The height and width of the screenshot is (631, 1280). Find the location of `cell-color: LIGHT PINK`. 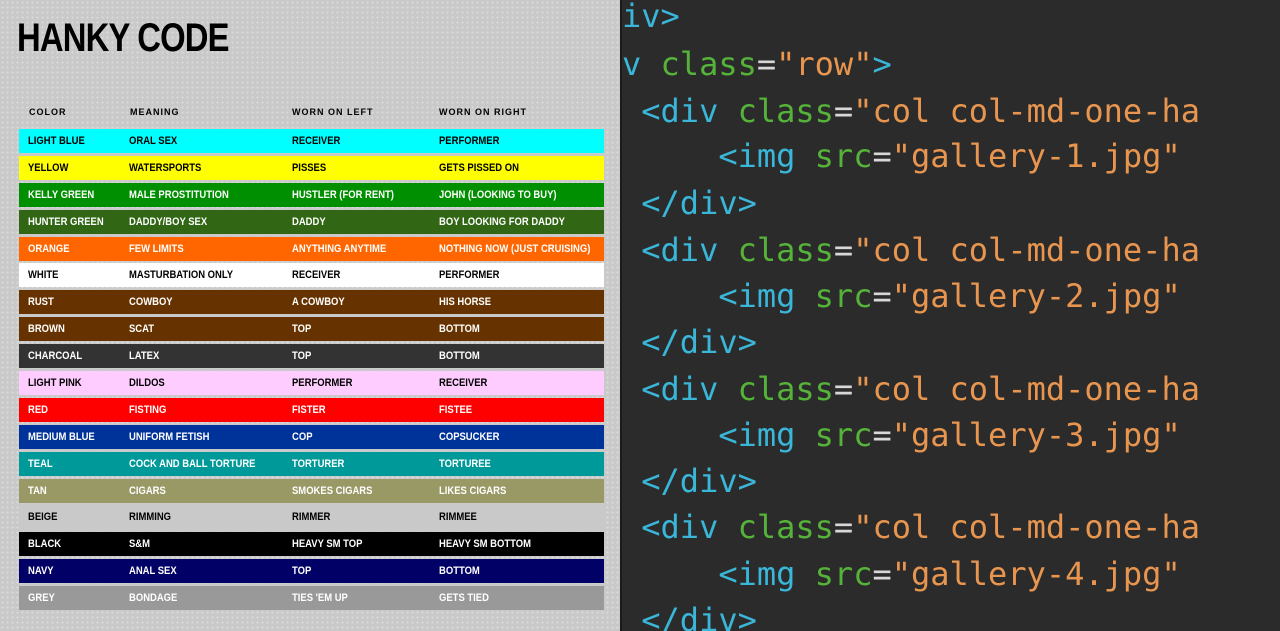

cell-color: LIGHT PINK is located at coordinates (55, 383).